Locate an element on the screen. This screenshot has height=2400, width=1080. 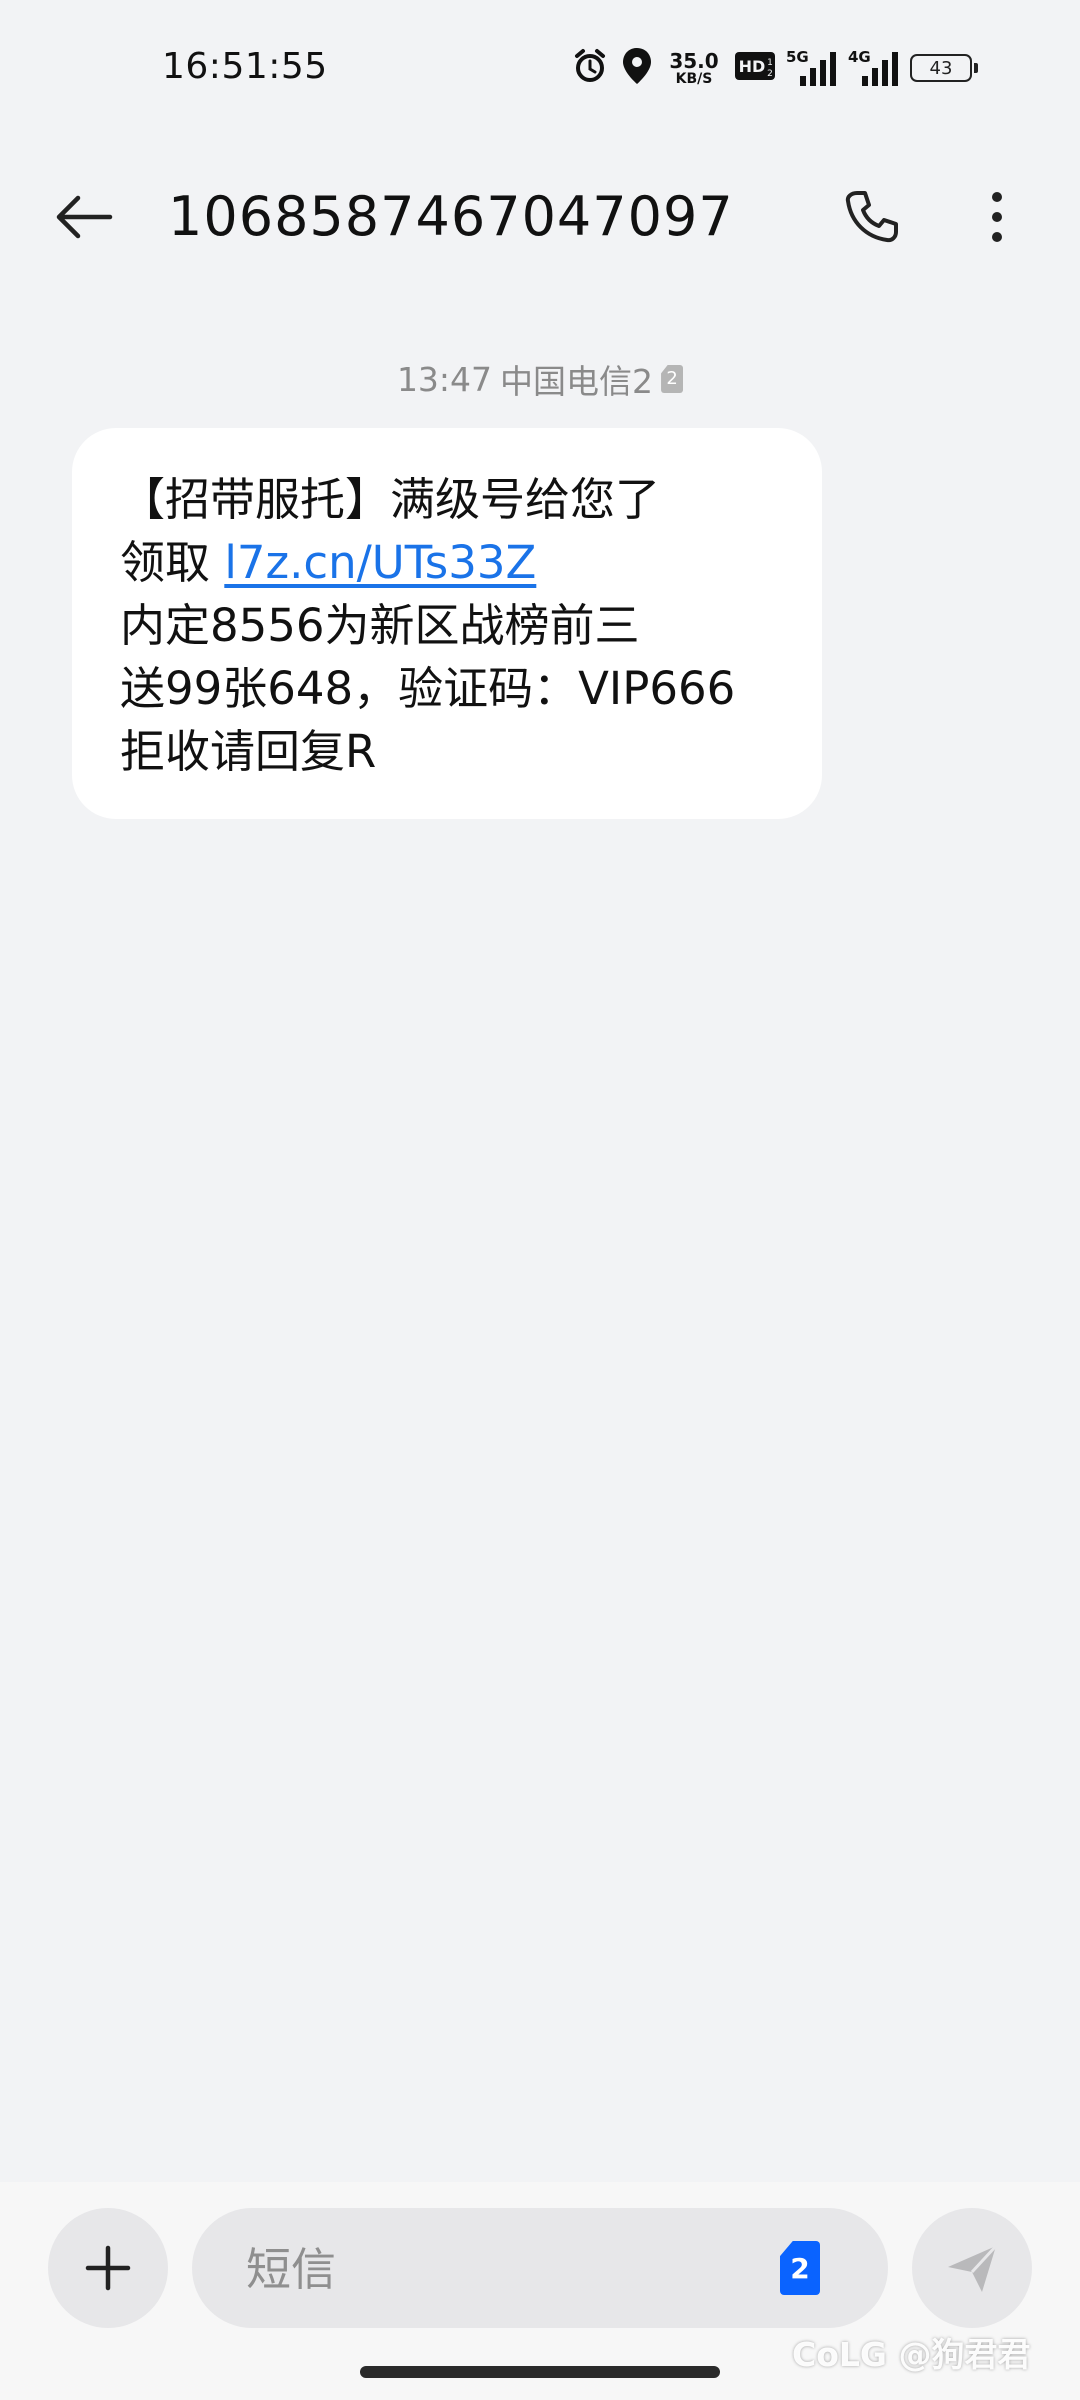
net-speed-value: 35.0 is located at coordinates (694, 60).